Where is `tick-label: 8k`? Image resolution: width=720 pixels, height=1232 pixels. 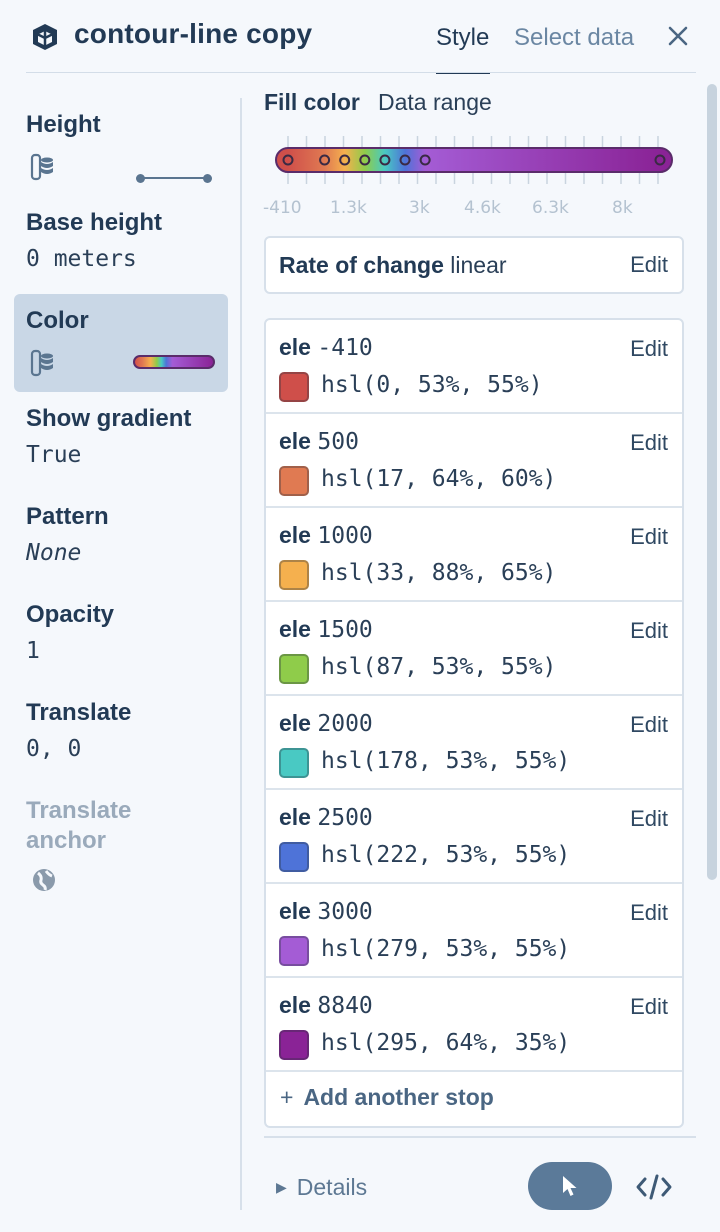 tick-label: 8k is located at coordinates (622, 208).